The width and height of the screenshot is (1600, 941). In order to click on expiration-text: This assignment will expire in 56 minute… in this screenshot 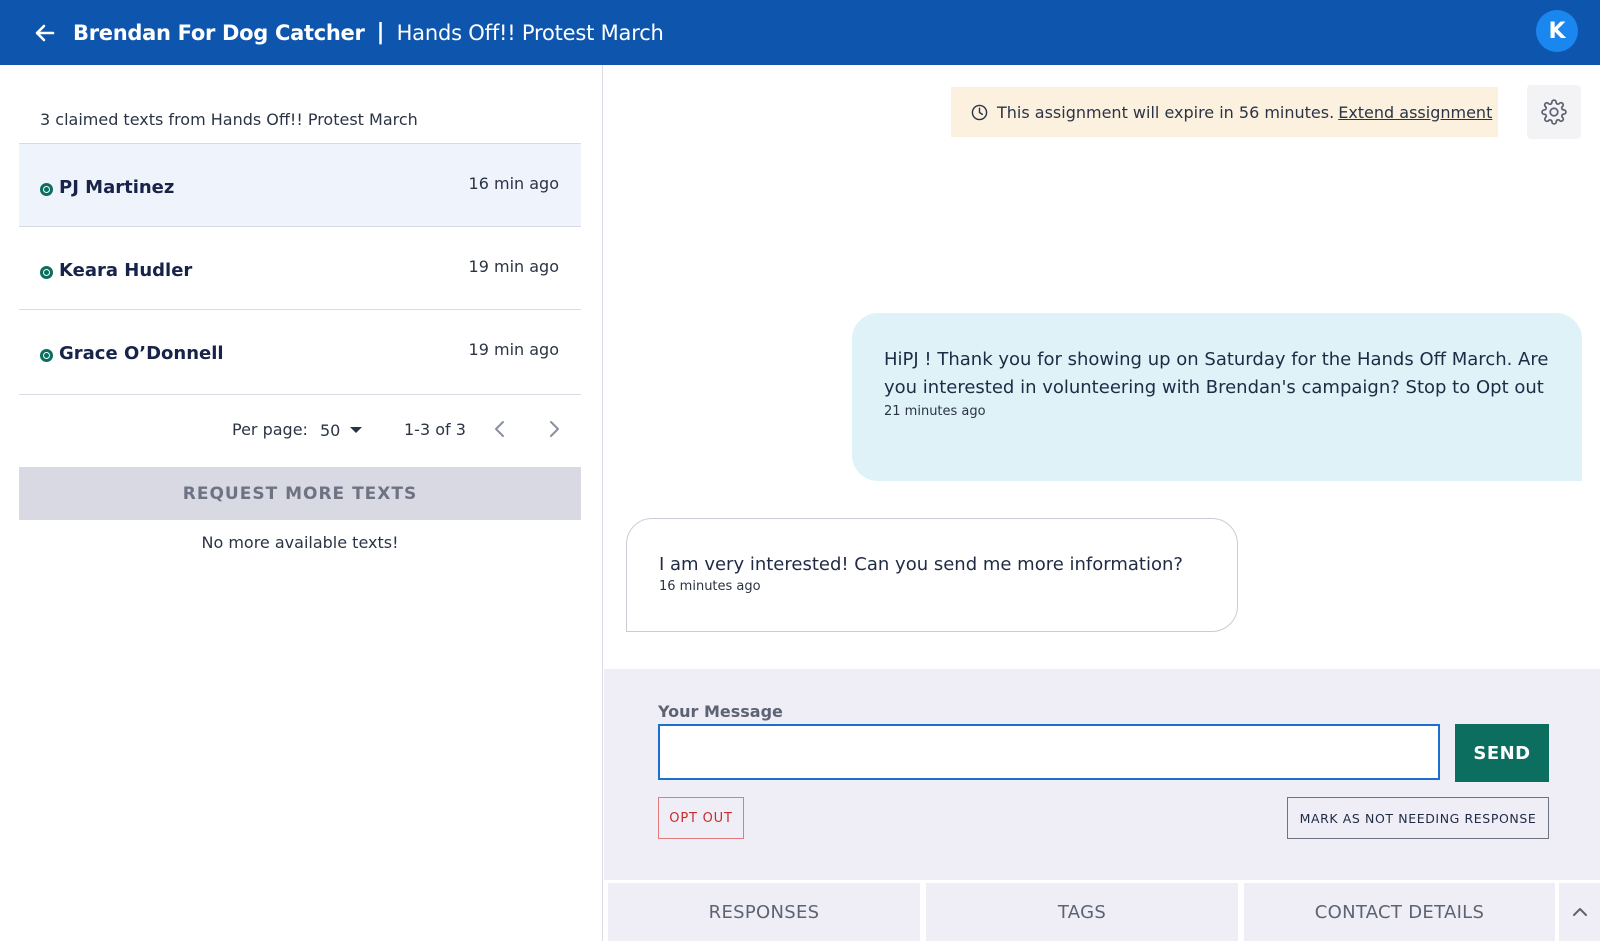, I will do `click(1166, 112)`.